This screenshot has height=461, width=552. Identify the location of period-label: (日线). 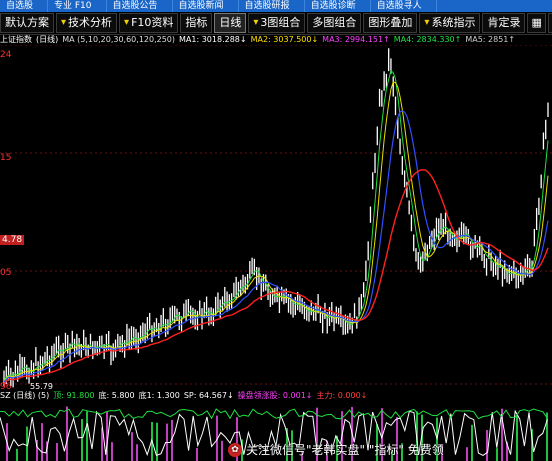
(47, 39).